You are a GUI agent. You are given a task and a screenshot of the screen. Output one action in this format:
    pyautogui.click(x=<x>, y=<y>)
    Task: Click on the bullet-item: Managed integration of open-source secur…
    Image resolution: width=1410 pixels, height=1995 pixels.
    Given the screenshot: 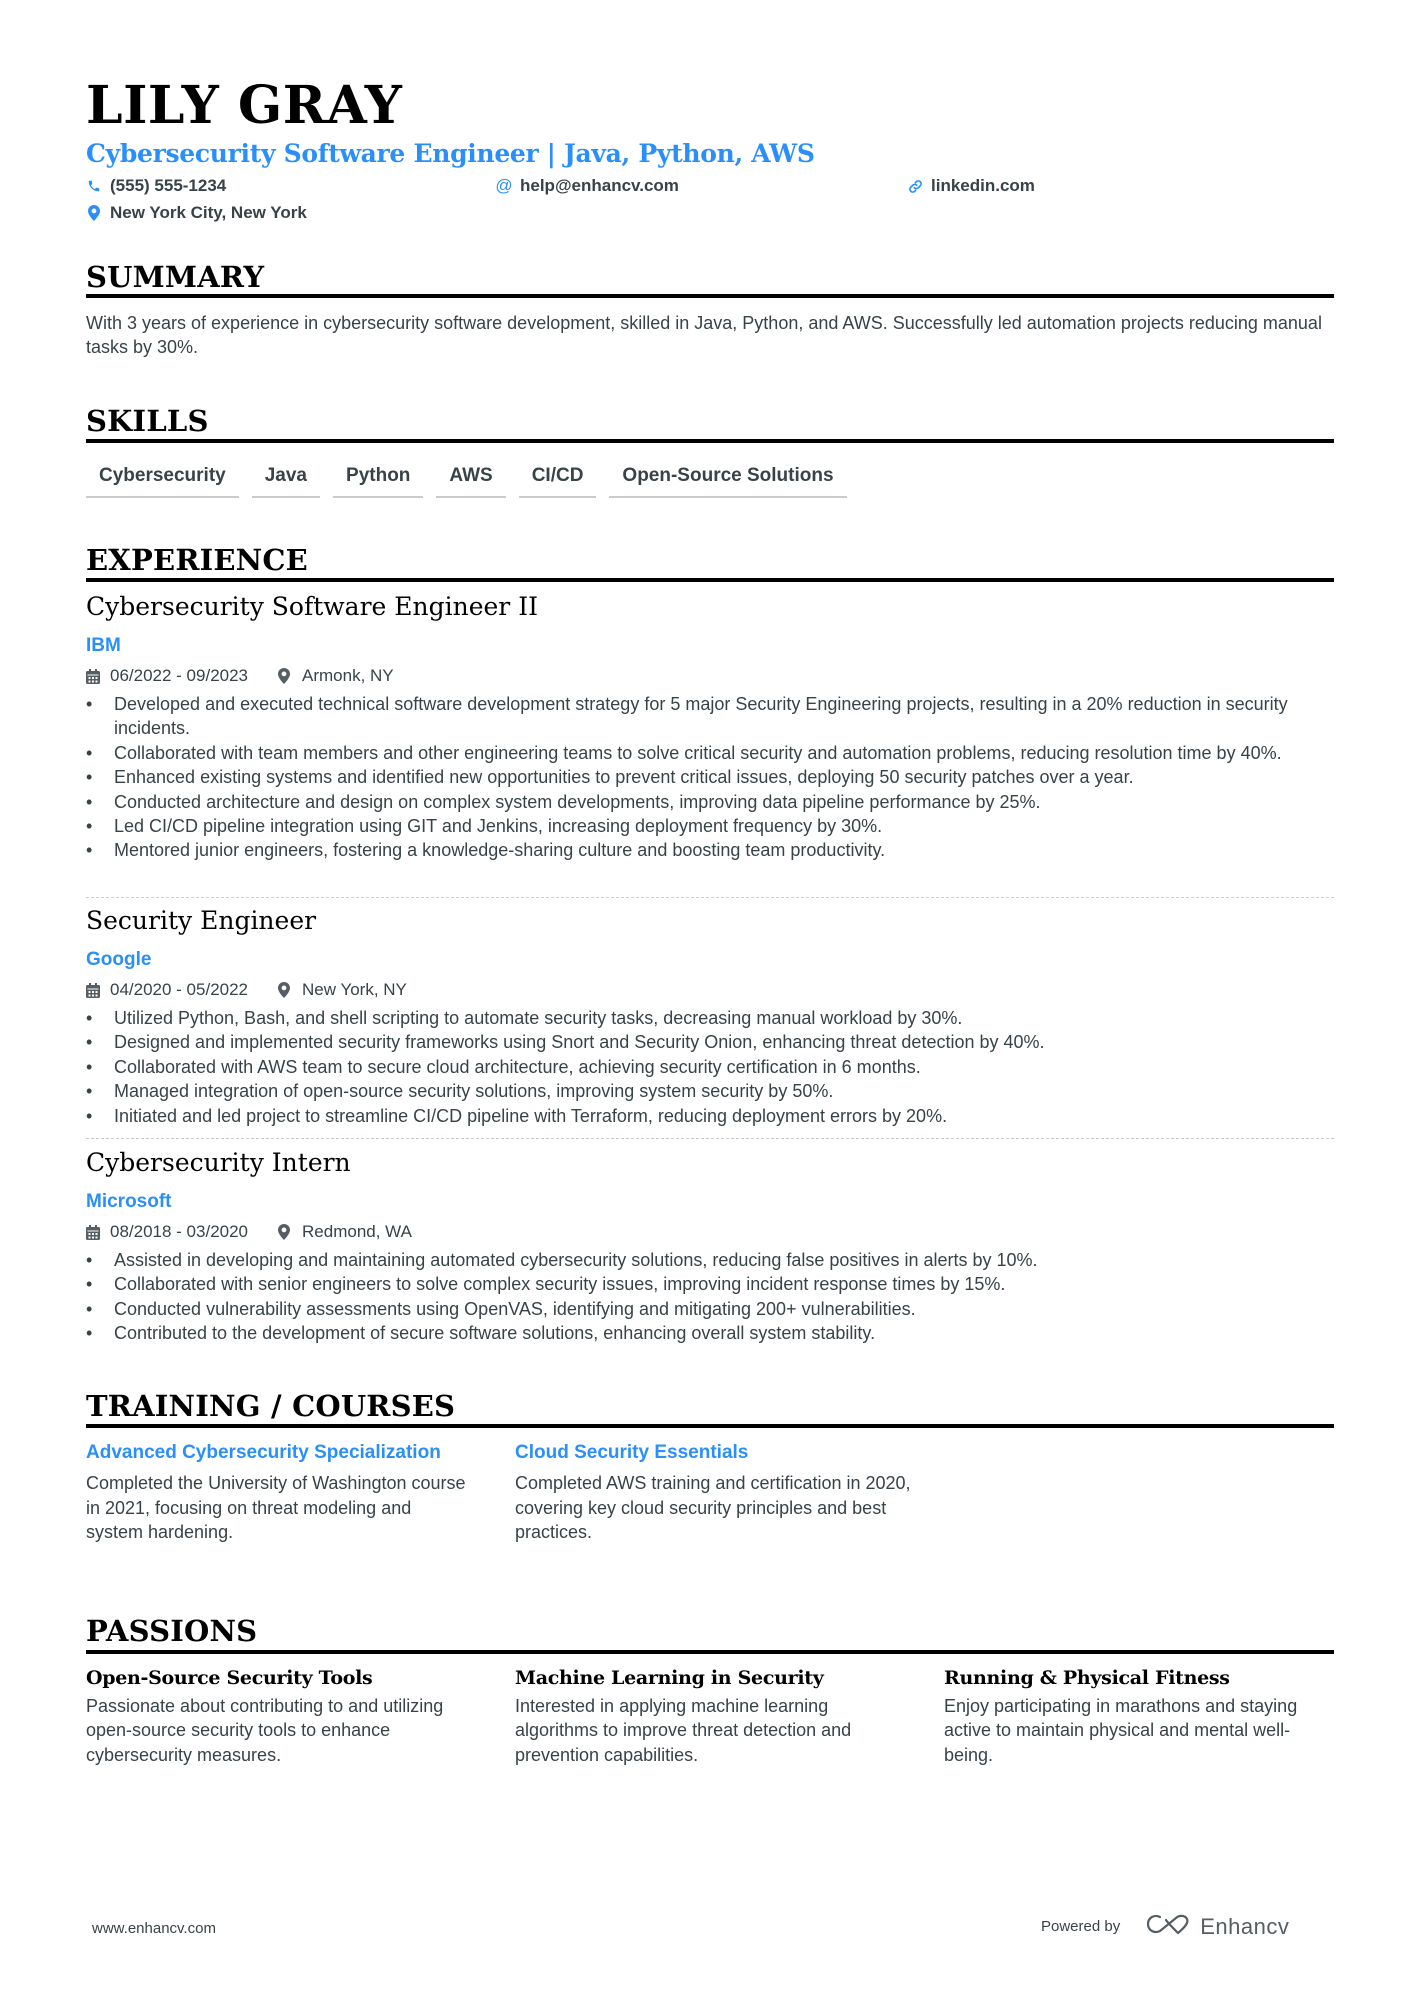 What is the action you would take?
    pyautogui.click(x=710, y=1091)
    